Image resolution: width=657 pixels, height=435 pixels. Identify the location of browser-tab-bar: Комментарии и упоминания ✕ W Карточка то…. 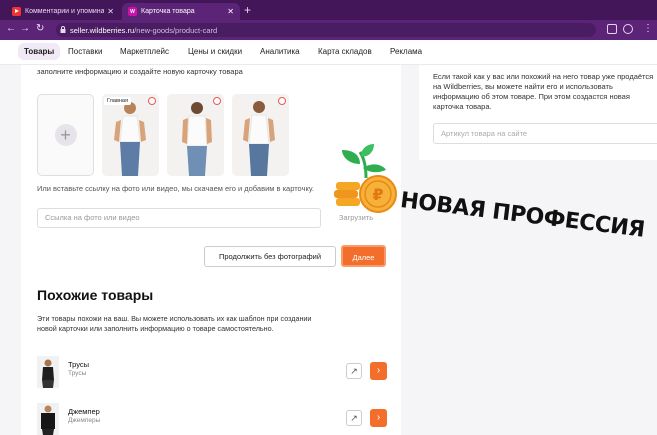
(328, 10).